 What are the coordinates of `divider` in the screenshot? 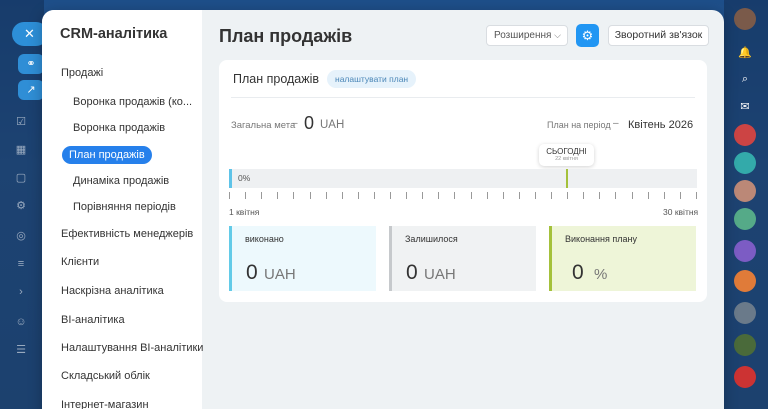 It's located at (463, 97).